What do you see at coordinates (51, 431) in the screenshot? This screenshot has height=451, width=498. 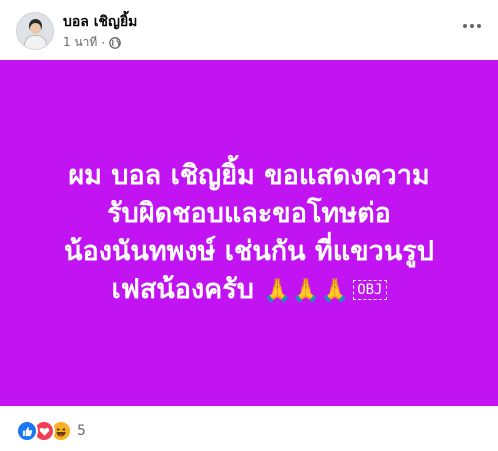 I see `reactions-summary: 5` at bounding box center [51, 431].